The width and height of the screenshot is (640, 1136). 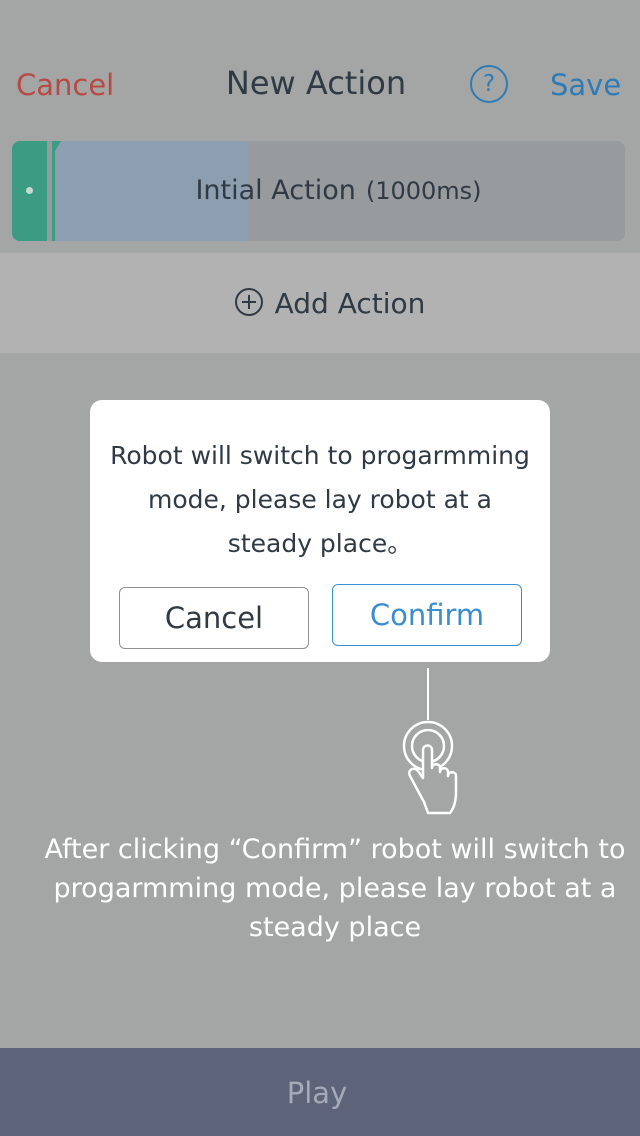 I want to click on action-bar: Intial Action (1000ms), so click(x=318, y=191).